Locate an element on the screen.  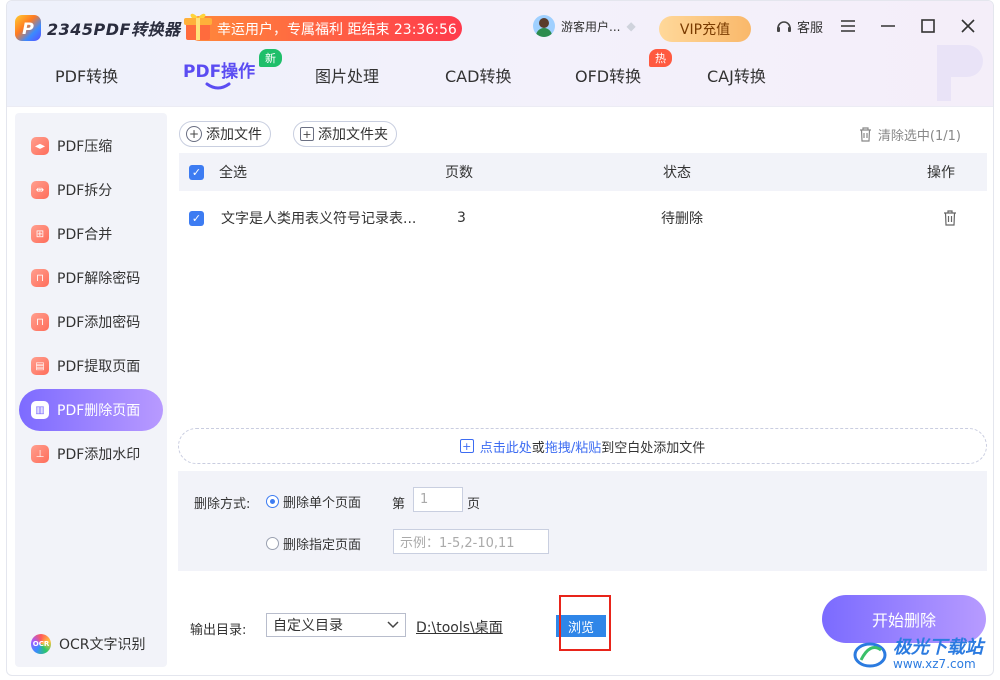
extract-icon: ▤ is located at coordinates (40, 366).